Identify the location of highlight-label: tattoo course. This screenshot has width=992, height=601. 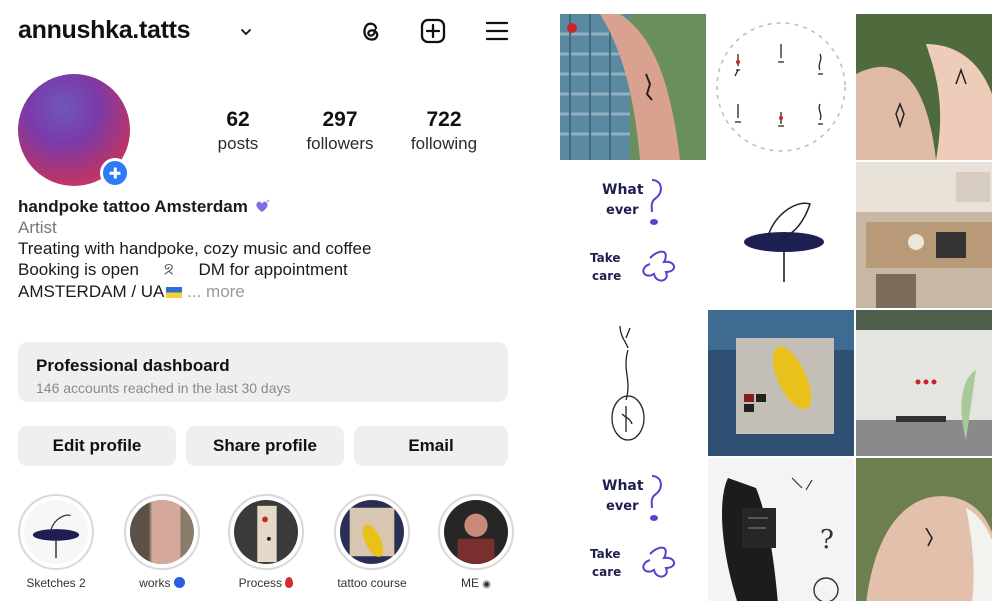
(372, 583).